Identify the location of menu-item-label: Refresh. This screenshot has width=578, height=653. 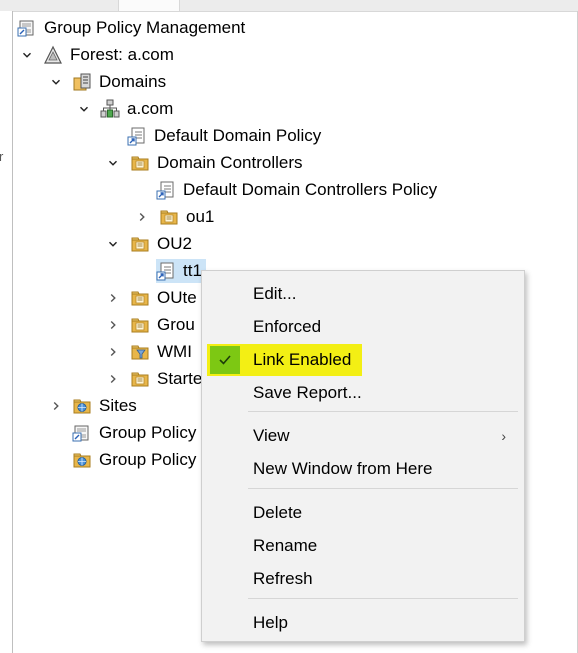
(283, 578).